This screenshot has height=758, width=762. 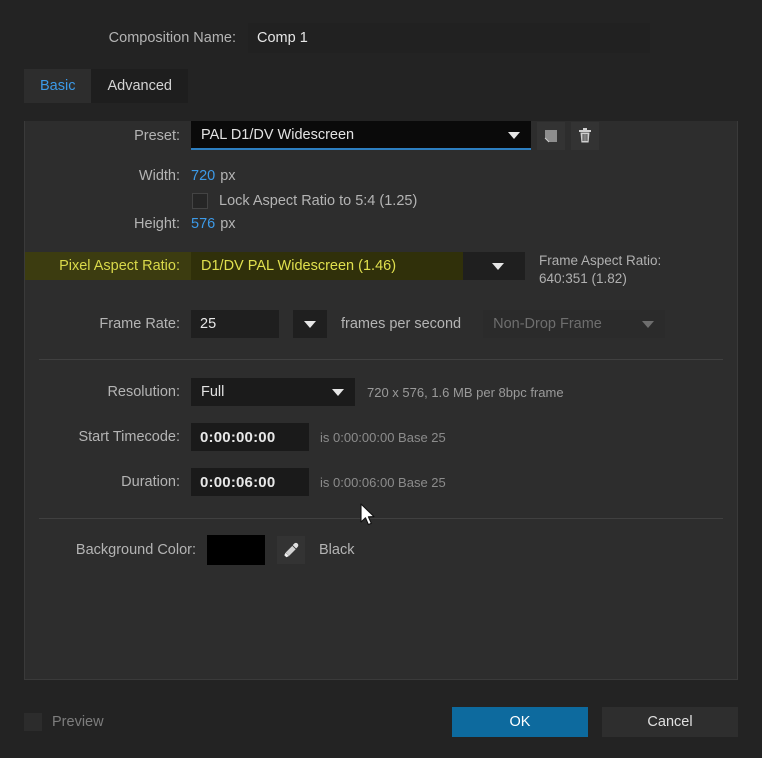 I want to click on lock-aspect-row: Lock Aspect Ratio to 5:4 (1.25), so click(x=381, y=201).